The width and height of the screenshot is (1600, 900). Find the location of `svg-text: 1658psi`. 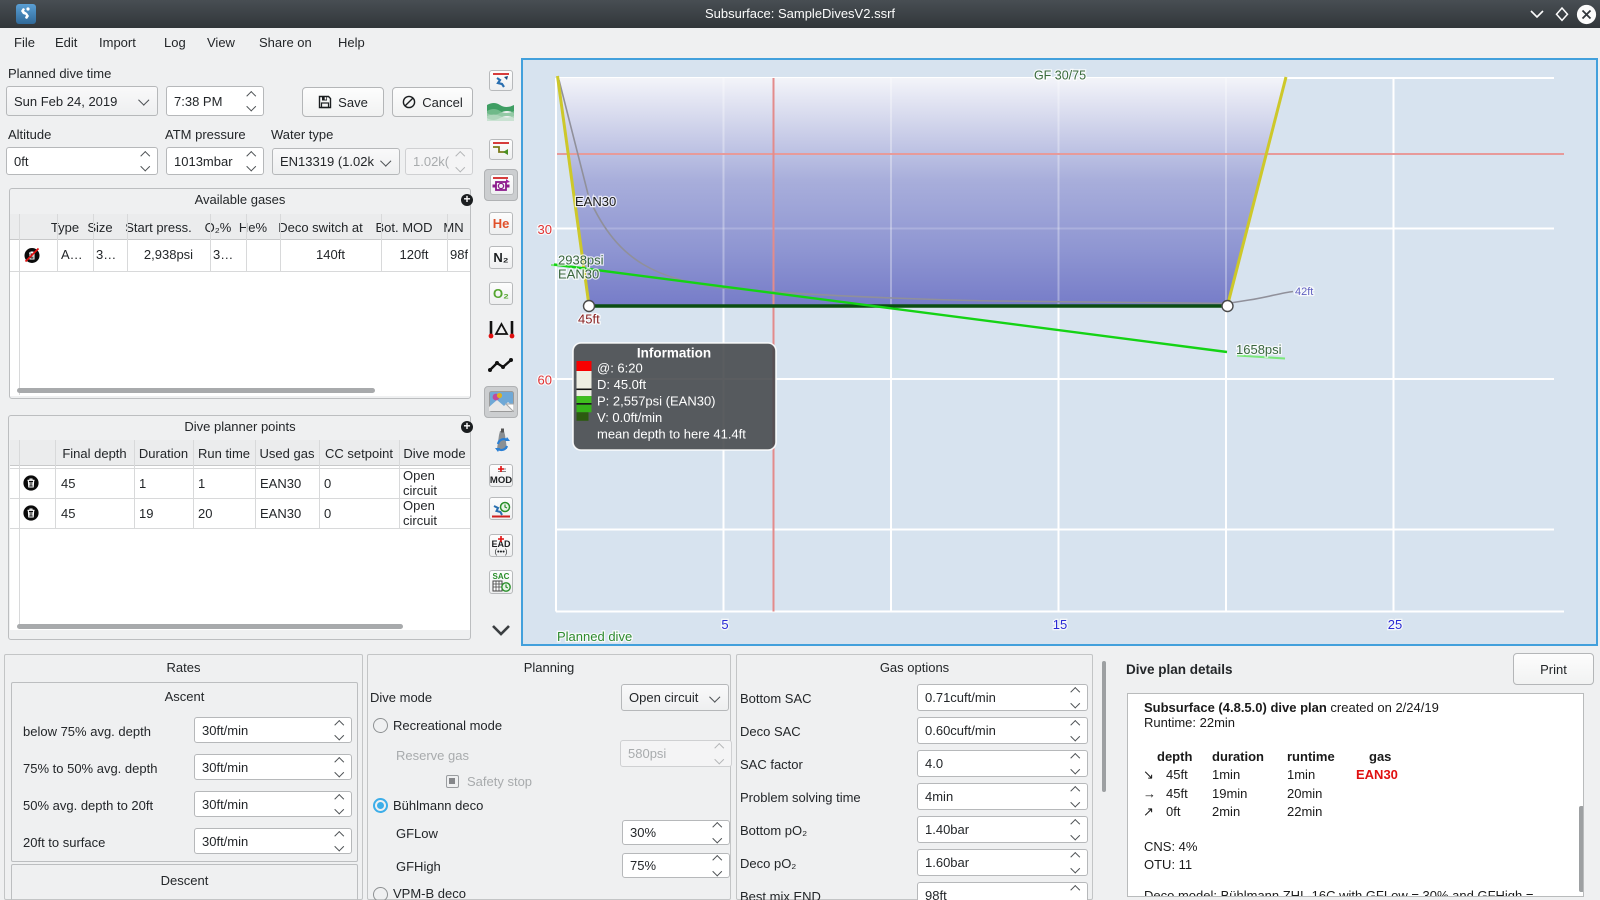

svg-text: 1658psi is located at coordinates (1259, 349).